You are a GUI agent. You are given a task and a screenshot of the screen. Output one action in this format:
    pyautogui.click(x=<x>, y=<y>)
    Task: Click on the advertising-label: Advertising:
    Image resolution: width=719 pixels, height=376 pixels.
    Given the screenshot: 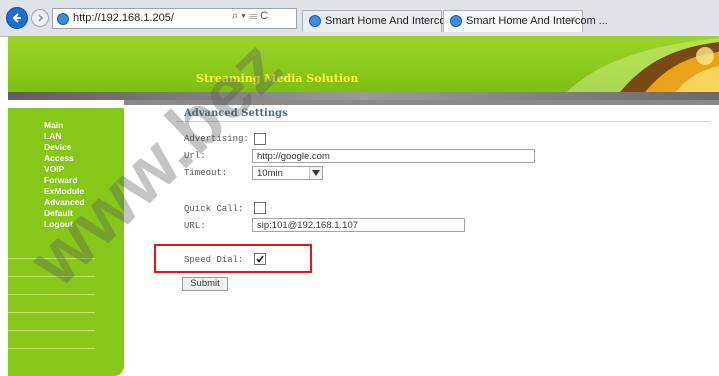 What is the action you would take?
    pyautogui.click(x=216, y=139)
    